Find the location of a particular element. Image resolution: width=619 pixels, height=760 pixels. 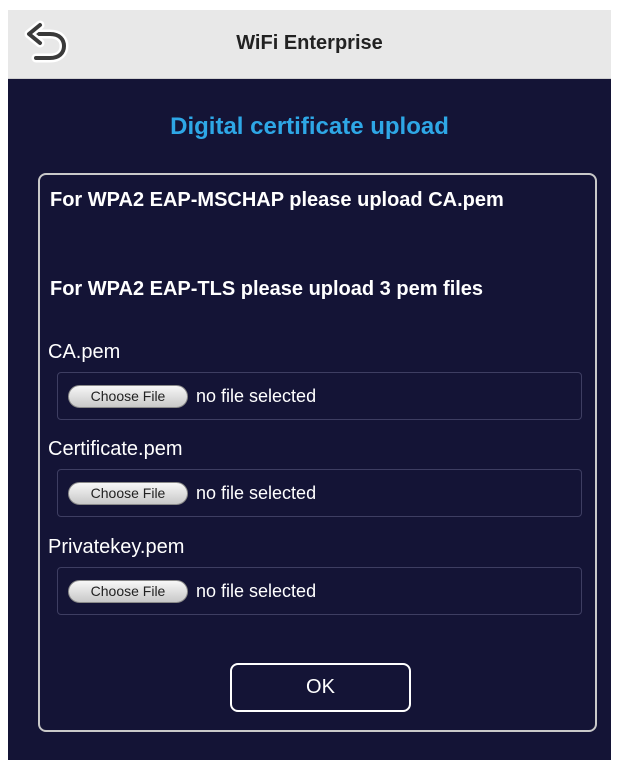

file-status-privatekey: no file selected is located at coordinates (256, 591).